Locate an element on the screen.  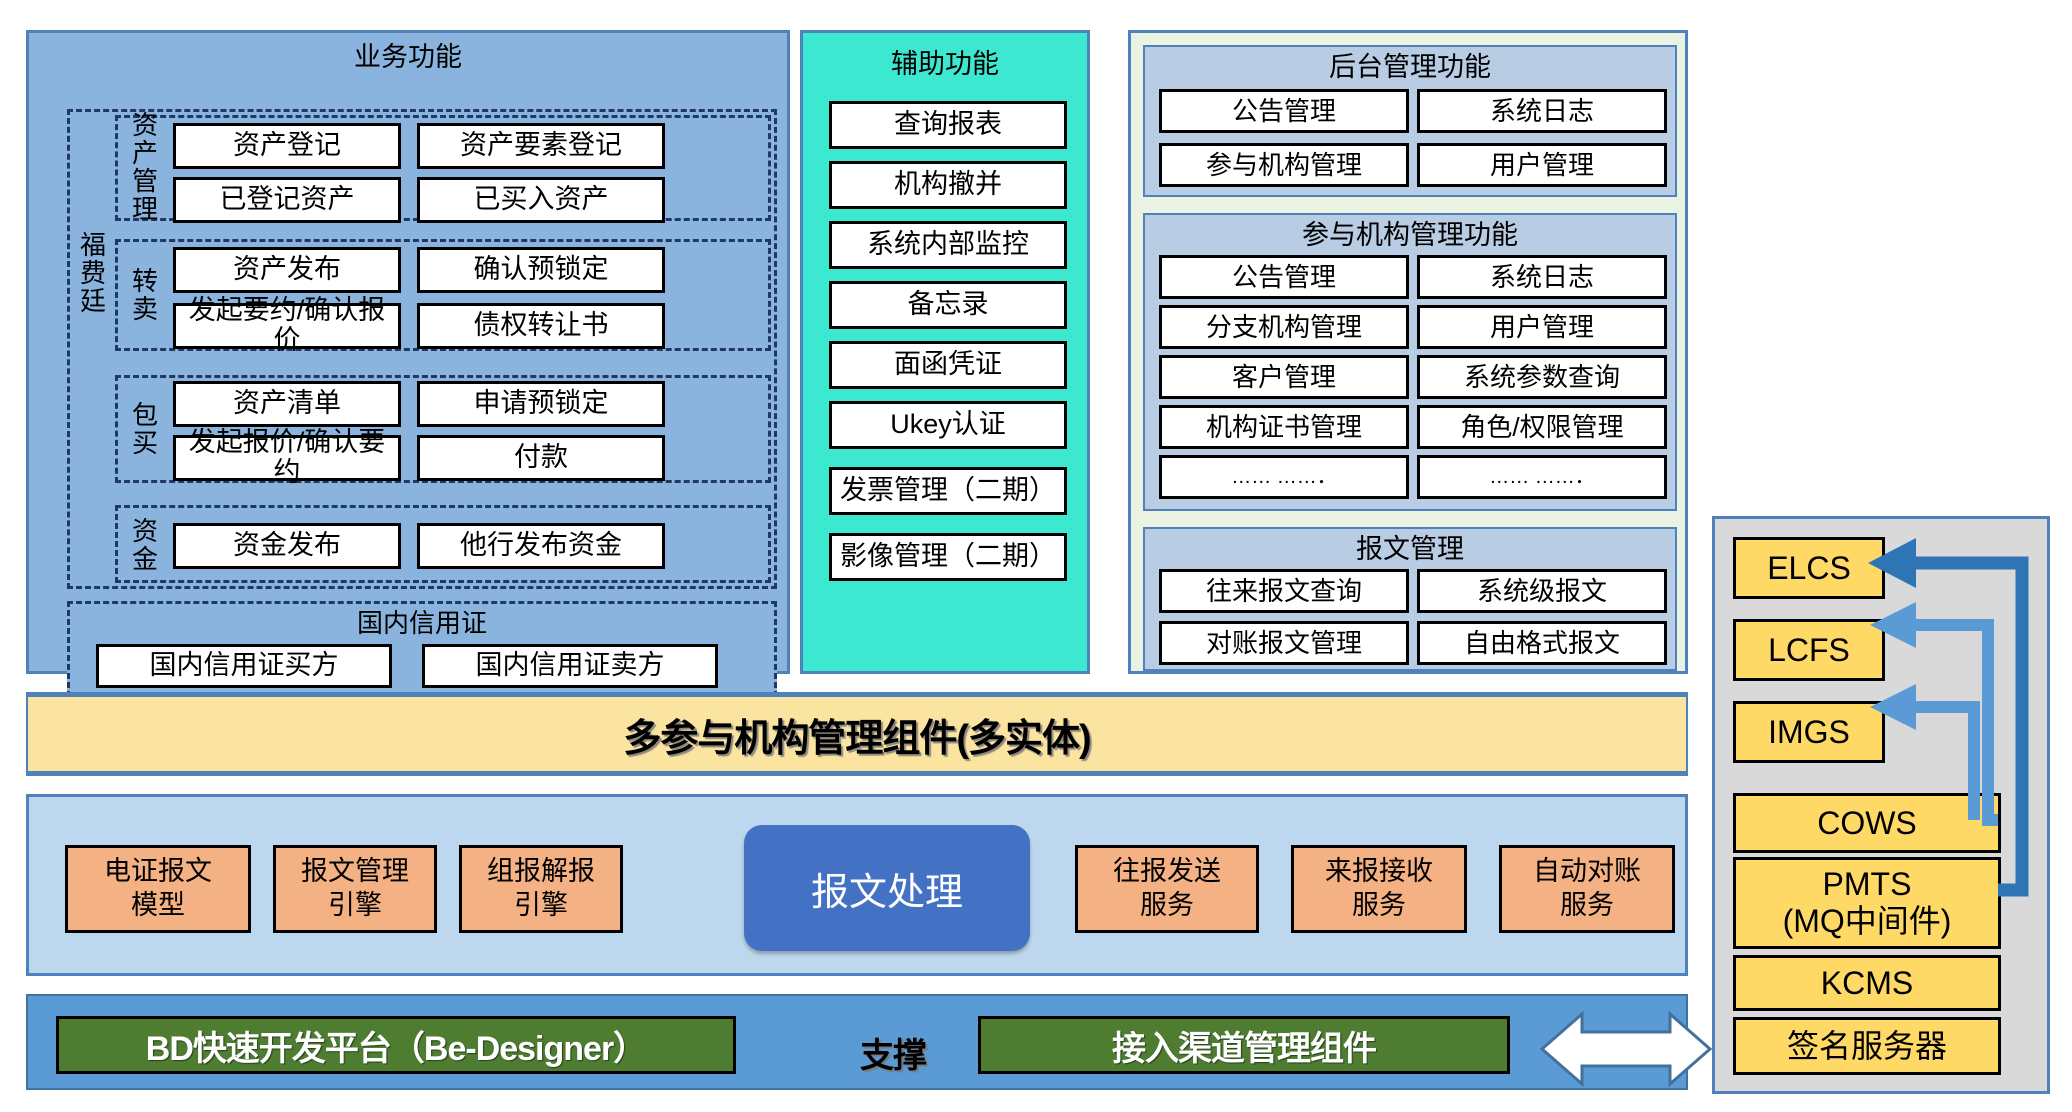
business-item: 资金发布 is located at coordinates (287, 546).